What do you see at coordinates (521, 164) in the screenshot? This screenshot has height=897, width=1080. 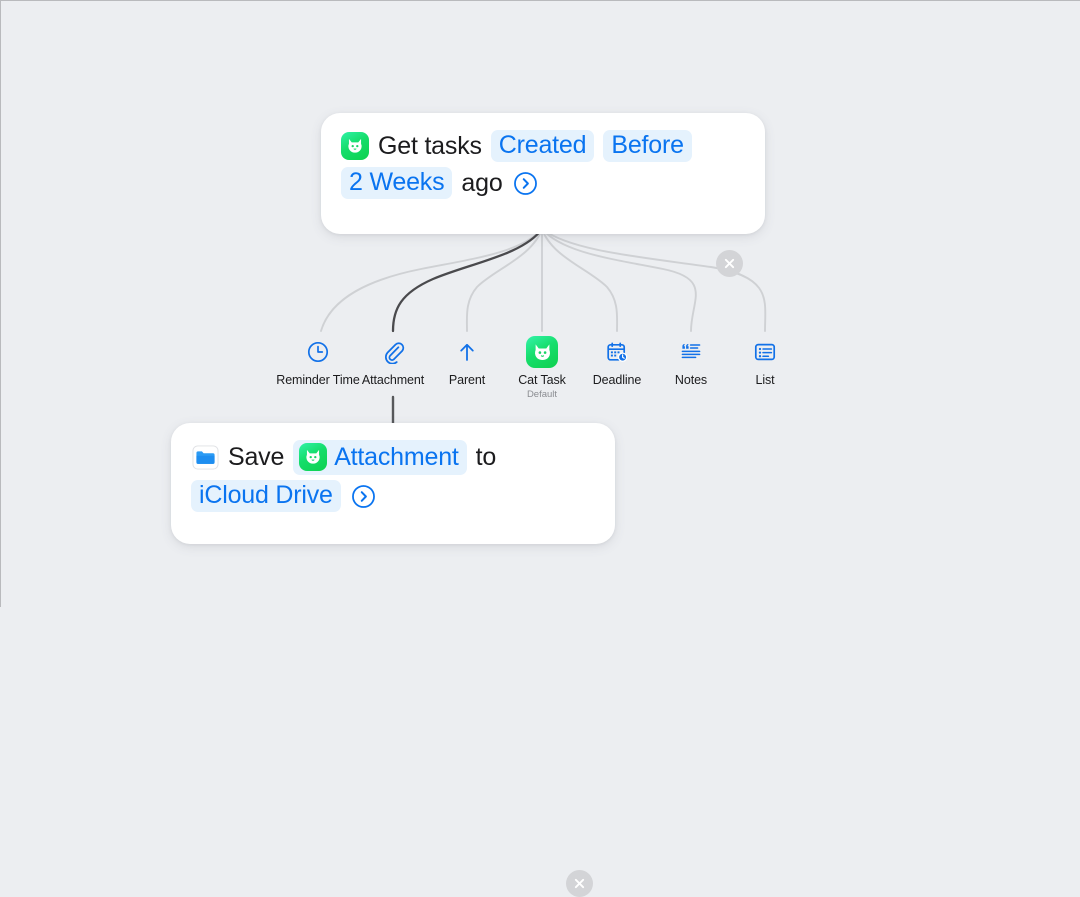 I see `action-phrase: Get tasks Created Before 2 Weeks ago` at bounding box center [521, 164].